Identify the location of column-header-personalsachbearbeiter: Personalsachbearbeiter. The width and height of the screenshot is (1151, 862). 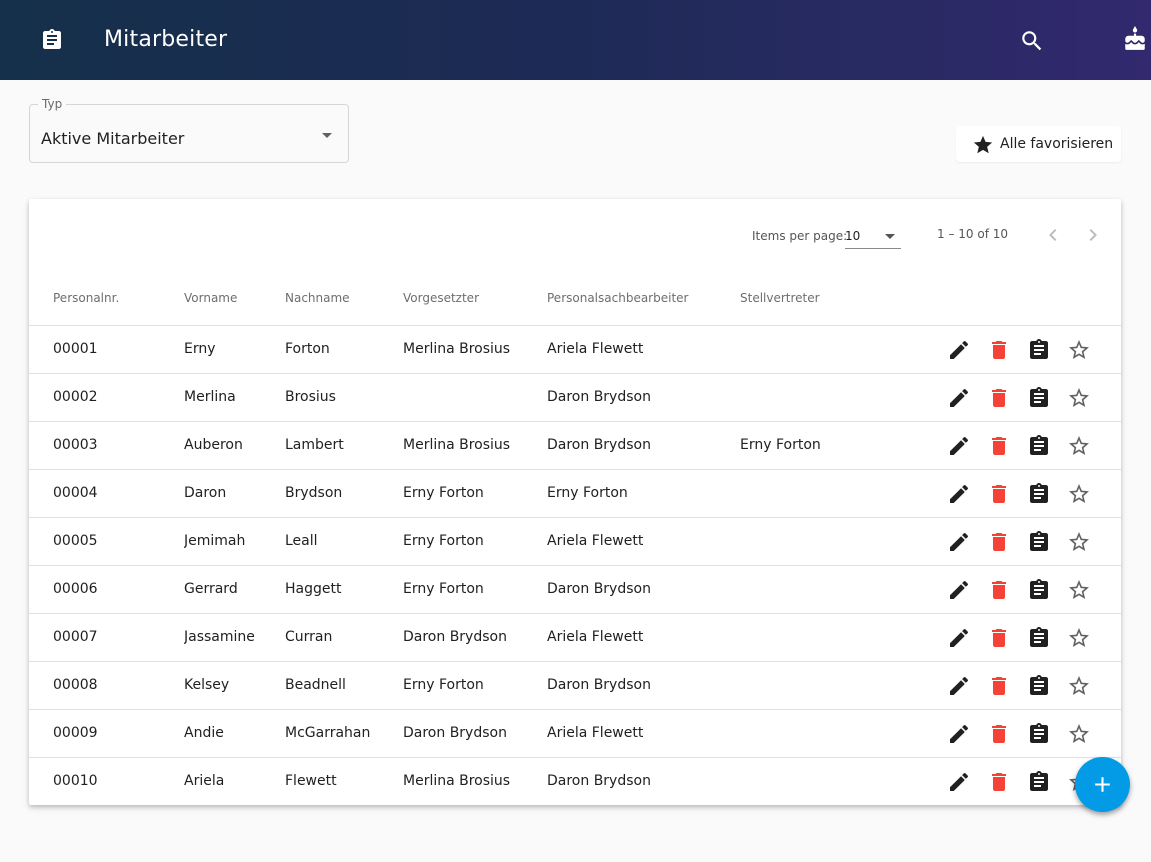
(643, 298).